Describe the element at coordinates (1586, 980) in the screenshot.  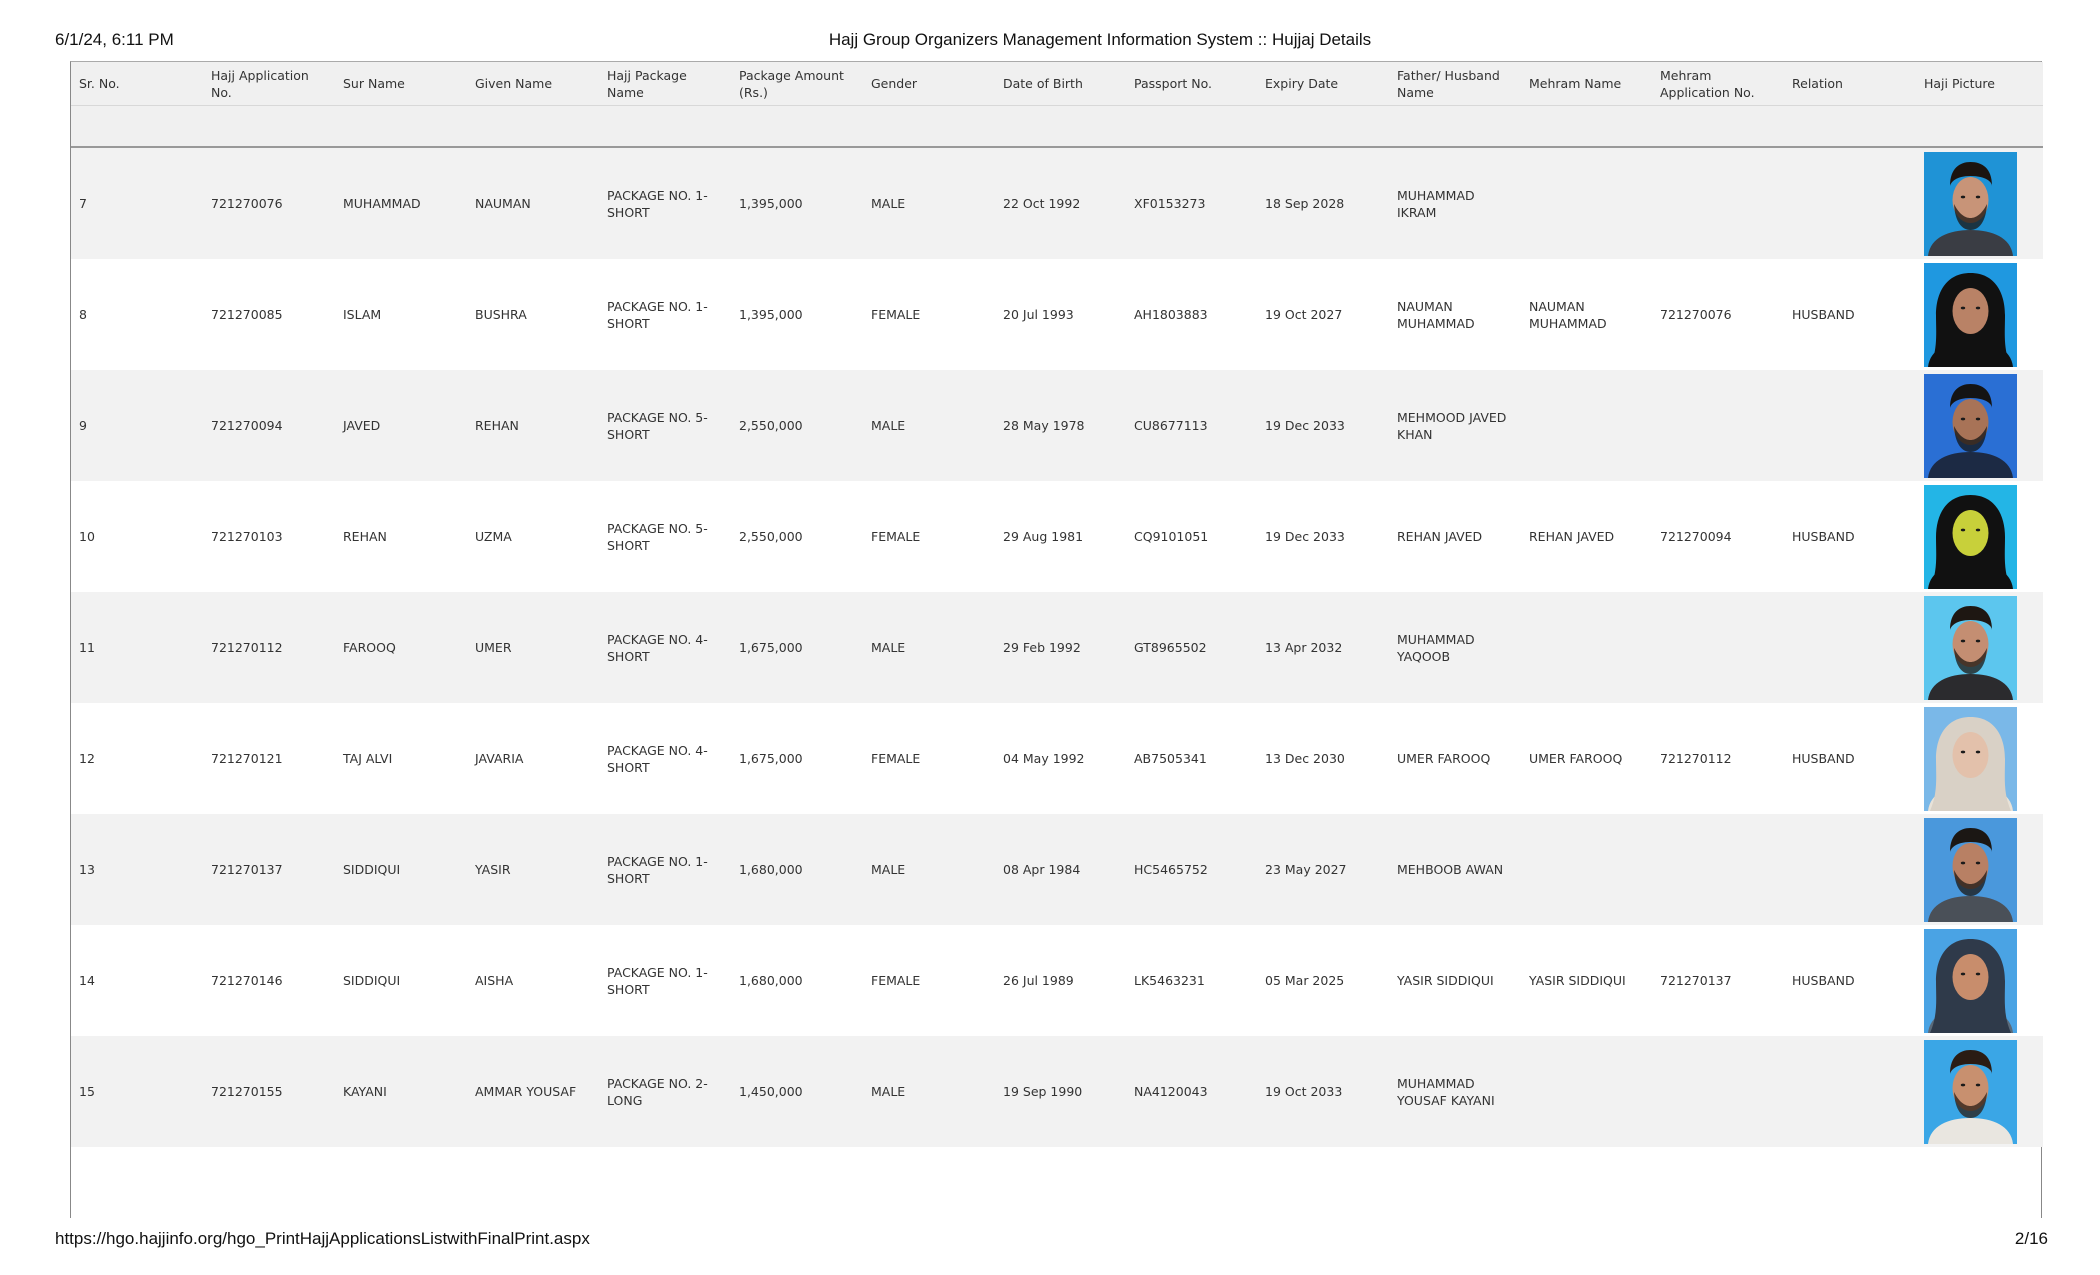
I see `cell-mehram-name: YASIR SIDDIQUI` at that location.